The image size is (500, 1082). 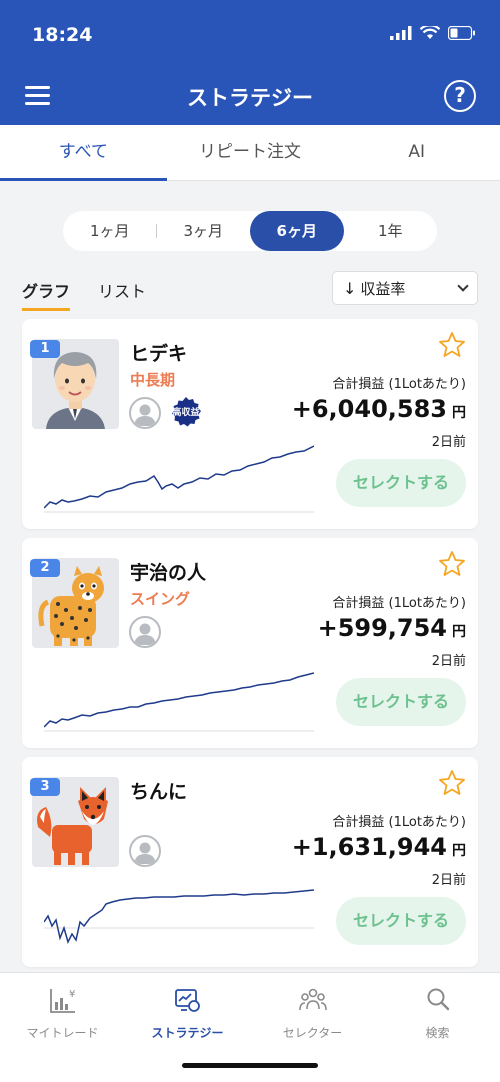 I want to click on home-indicator, so click(x=250, y=1065).